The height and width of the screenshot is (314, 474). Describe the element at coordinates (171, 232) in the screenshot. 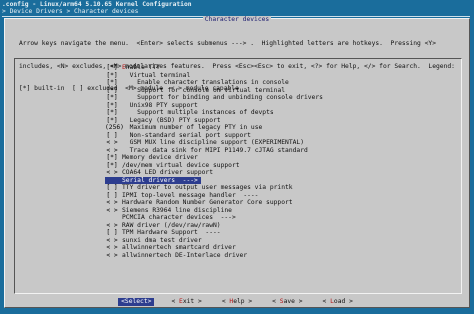

I see `item-text: TPM Hardware Support ----` at that location.